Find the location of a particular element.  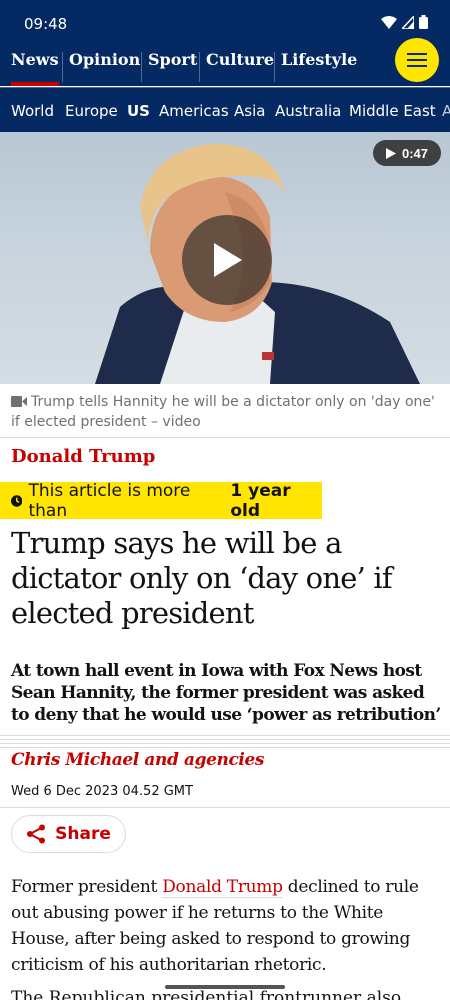

pillar-news: News is located at coordinates (35, 68).